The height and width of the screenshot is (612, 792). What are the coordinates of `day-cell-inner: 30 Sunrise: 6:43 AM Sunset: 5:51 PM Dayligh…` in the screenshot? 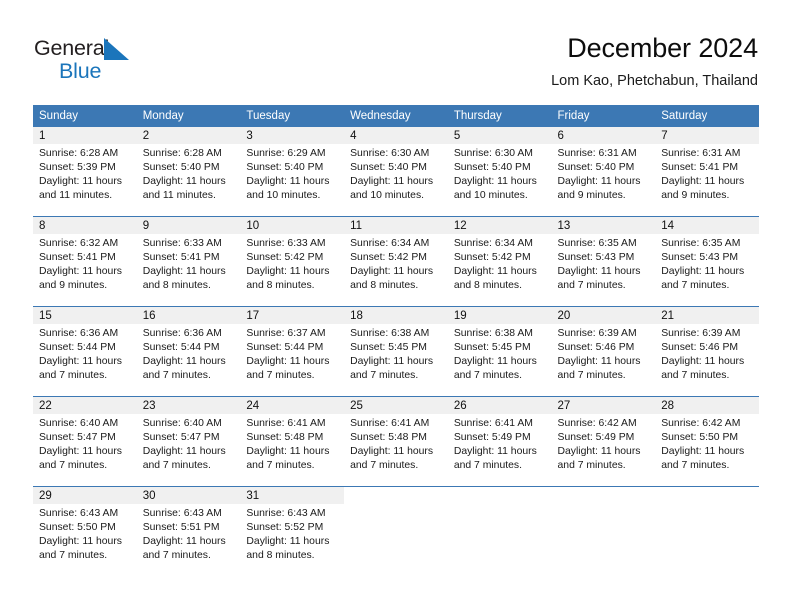 It's located at (188, 531).